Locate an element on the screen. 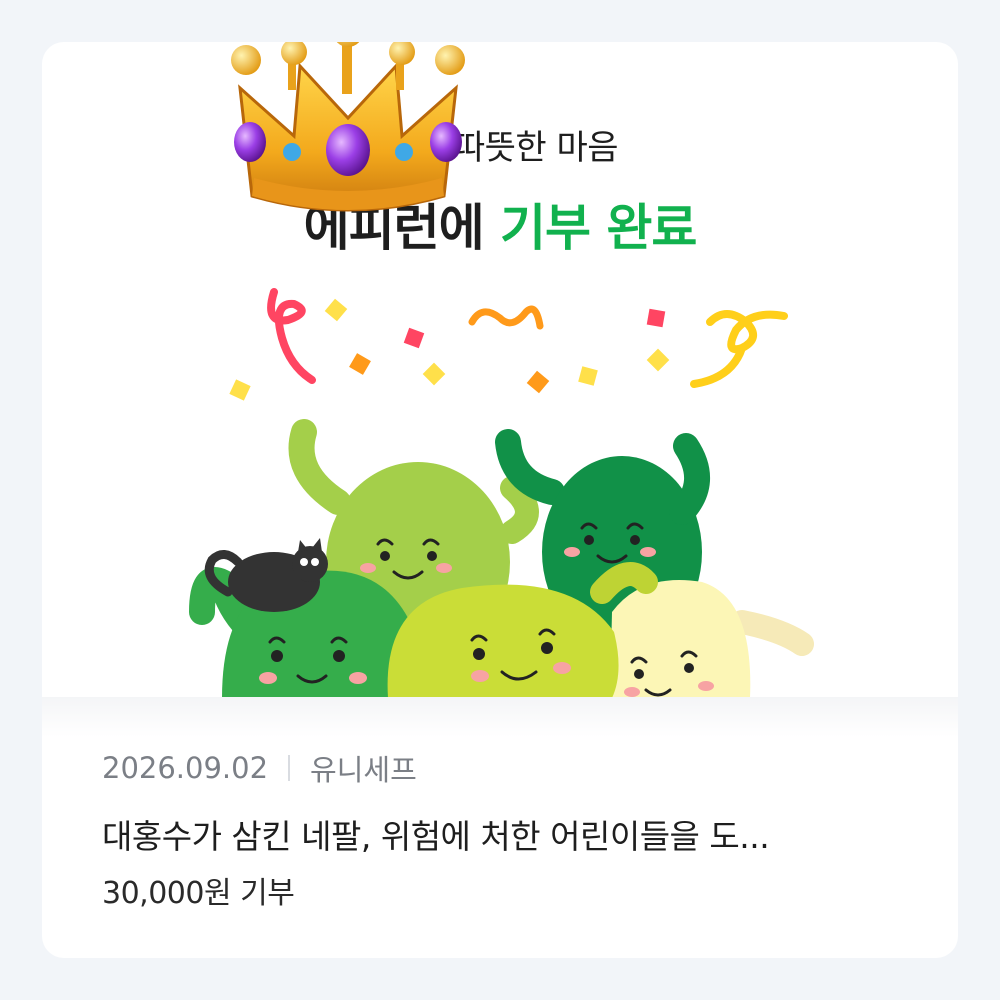 This screenshot has height=1000, width=1000. meta-divider is located at coordinates (289, 768).